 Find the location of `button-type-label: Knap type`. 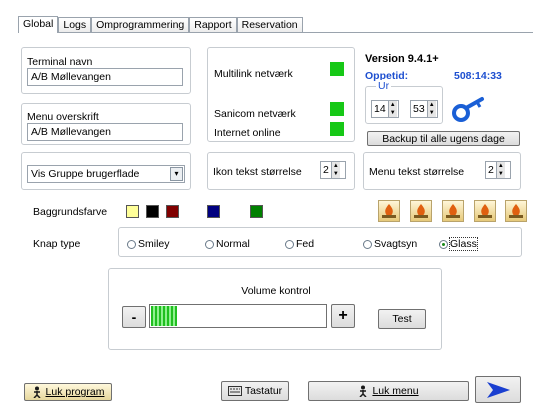

button-type-label: Knap type is located at coordinates (57, 244).